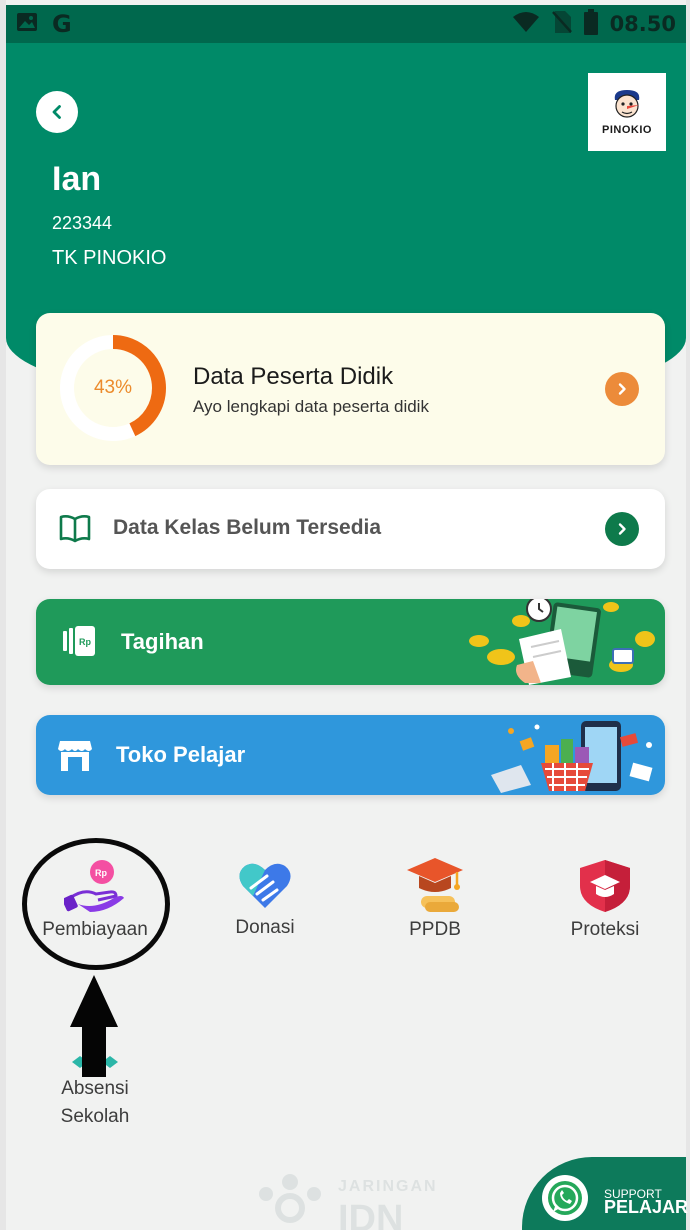 Image resolution: width=690 pixels, height=1230 pixels. I want to click on bill-illustration, so click(562, 642).